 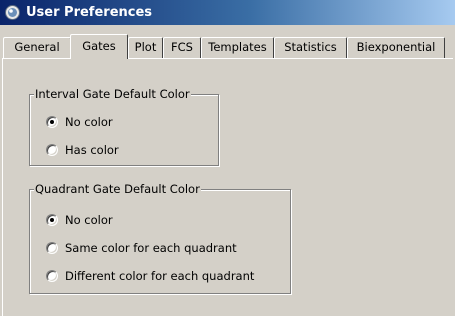 I want to click on title-bar: User Preferences, so click(x=227, y=12).